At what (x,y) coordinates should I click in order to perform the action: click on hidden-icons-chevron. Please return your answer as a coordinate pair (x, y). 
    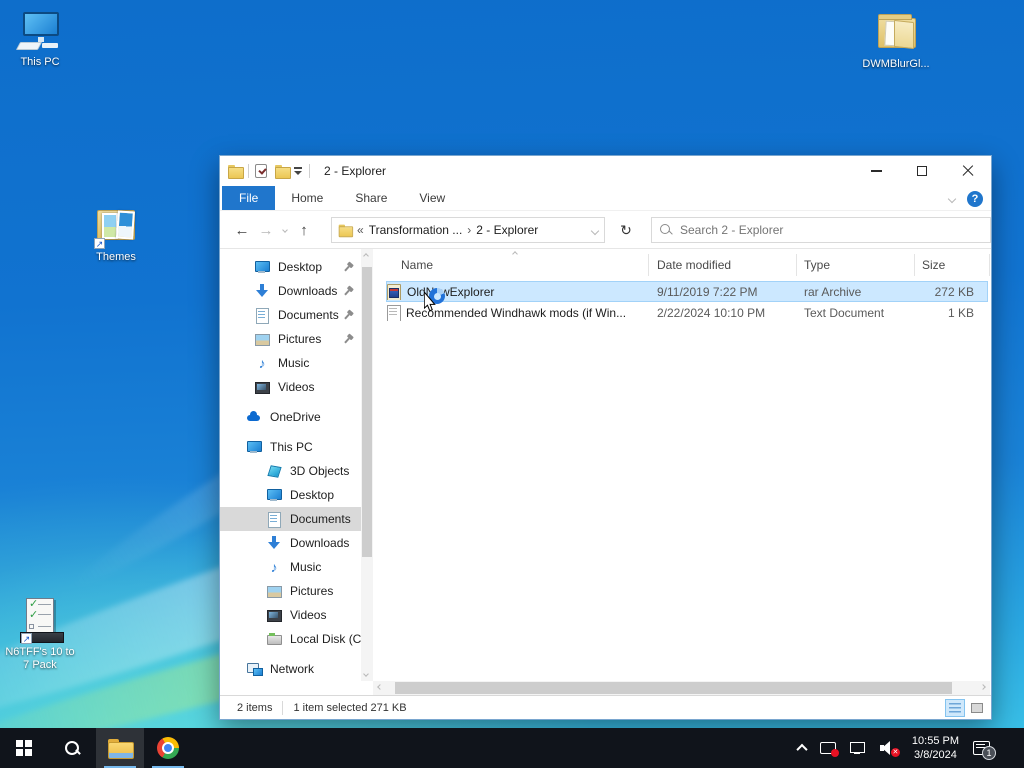
    Looking at the image, I should click on (802, 749).